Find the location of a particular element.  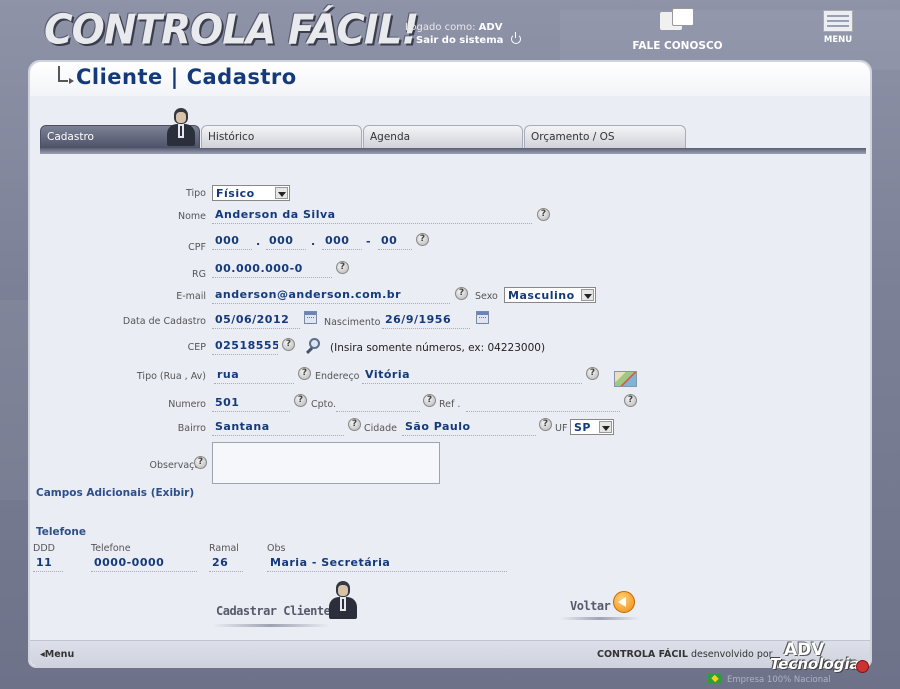

data-cadastro-label: Data de Cadastro is located at coordinates (164, 321).